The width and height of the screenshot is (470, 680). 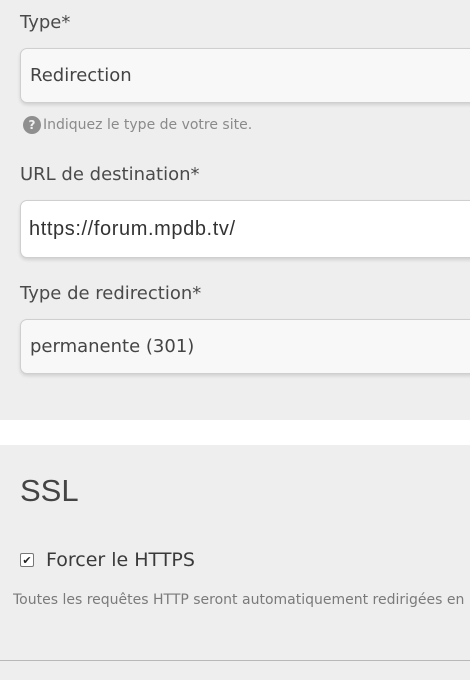 What do you see at coordinates (111, 293) in the screenshot?
I see `redirect-type-label: Type de redirection*` at bounding box center [111, 293].